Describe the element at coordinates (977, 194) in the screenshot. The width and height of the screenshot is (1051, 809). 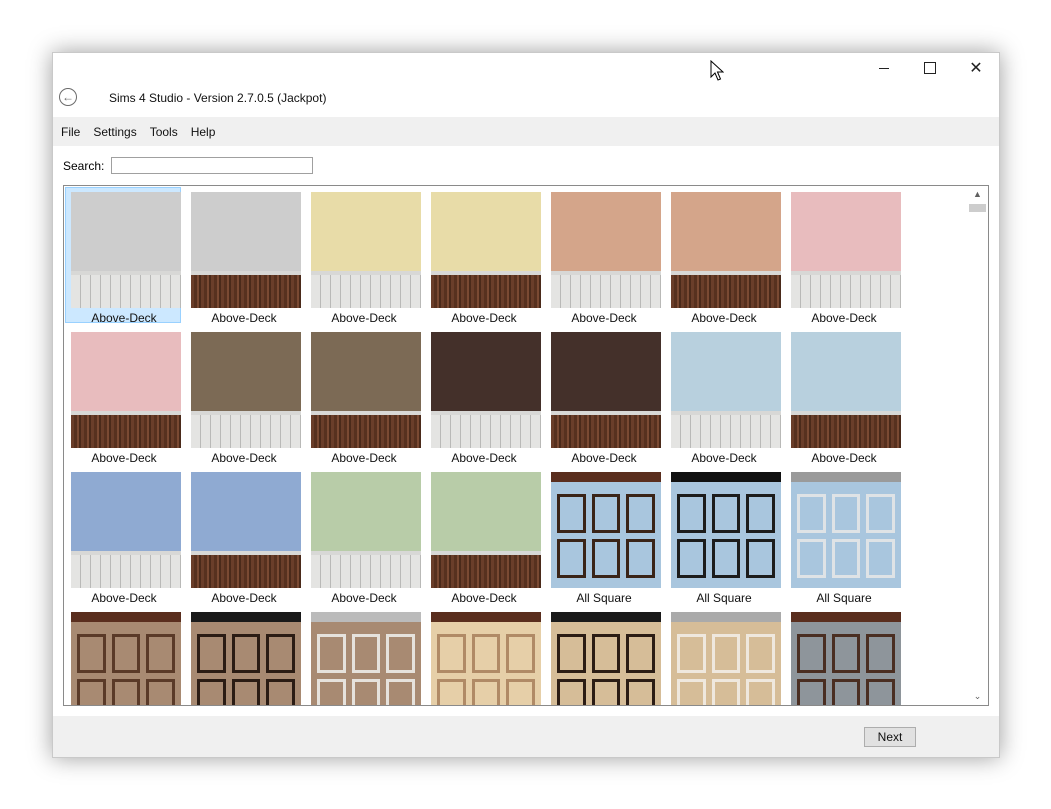
I see `chevron-up-icon: ▲` at that location.